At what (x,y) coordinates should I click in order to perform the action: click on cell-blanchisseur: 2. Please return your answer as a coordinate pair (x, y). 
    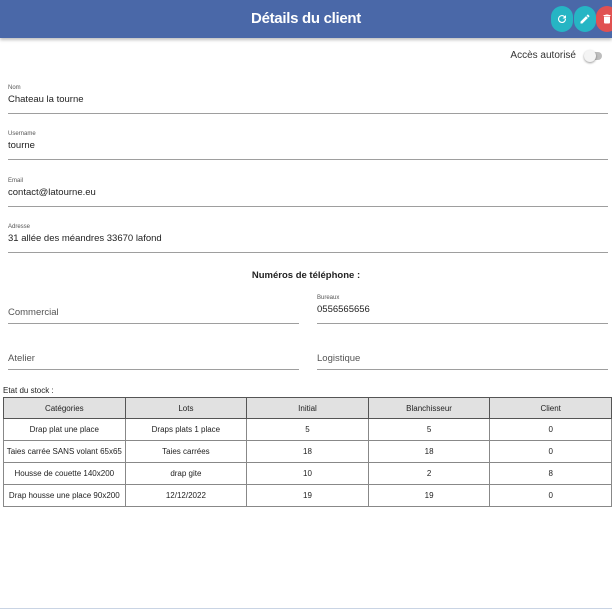
    Looking at the image, I should click on (429, 473).